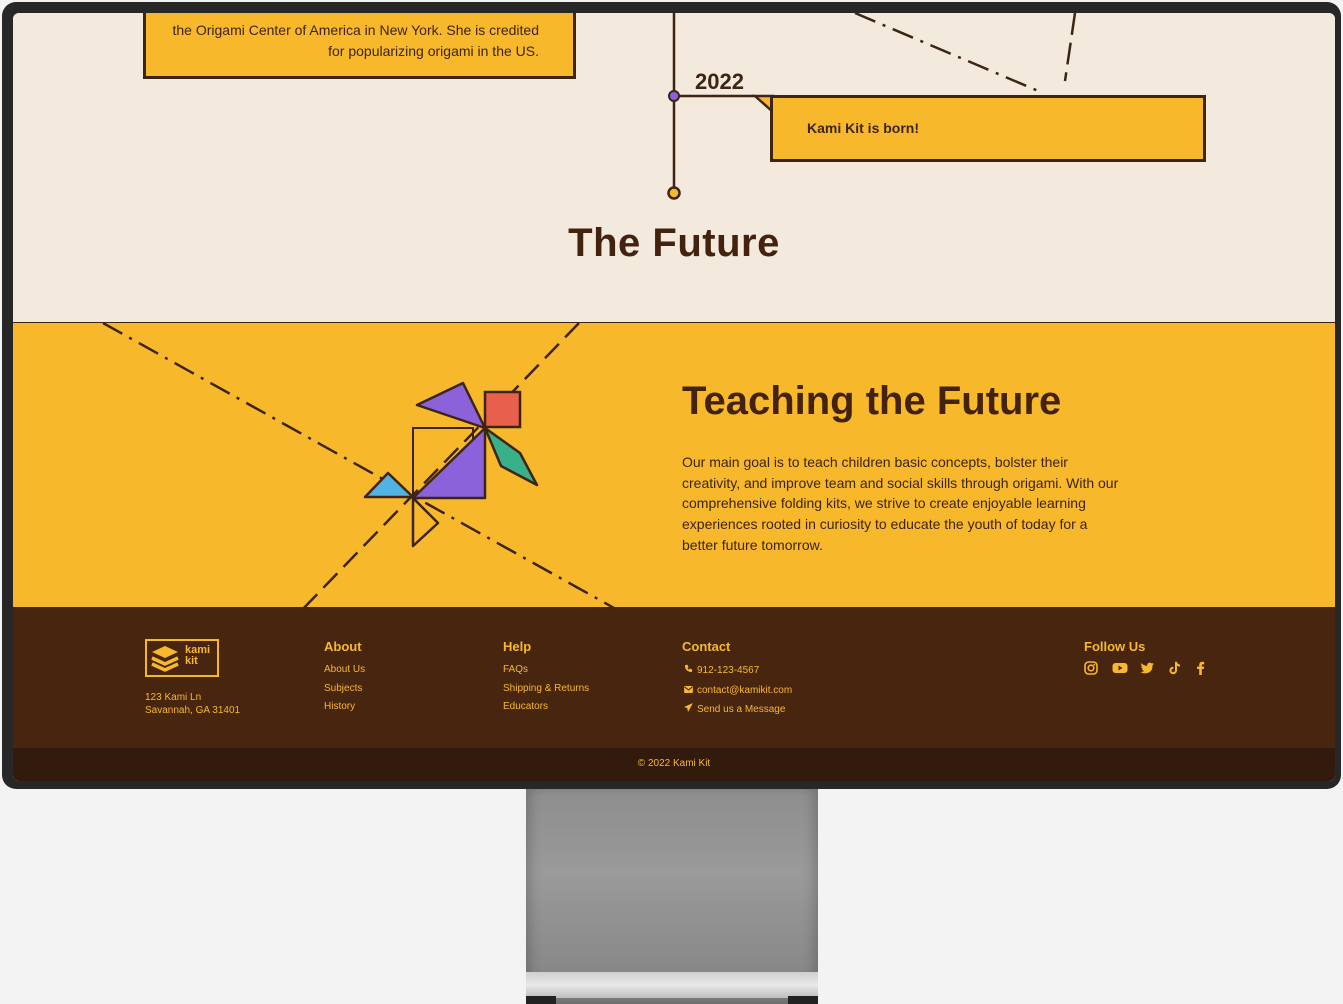 The image size is (1343, 1004). I want to click on footer-link-educators: Educators, so click(546, 707).